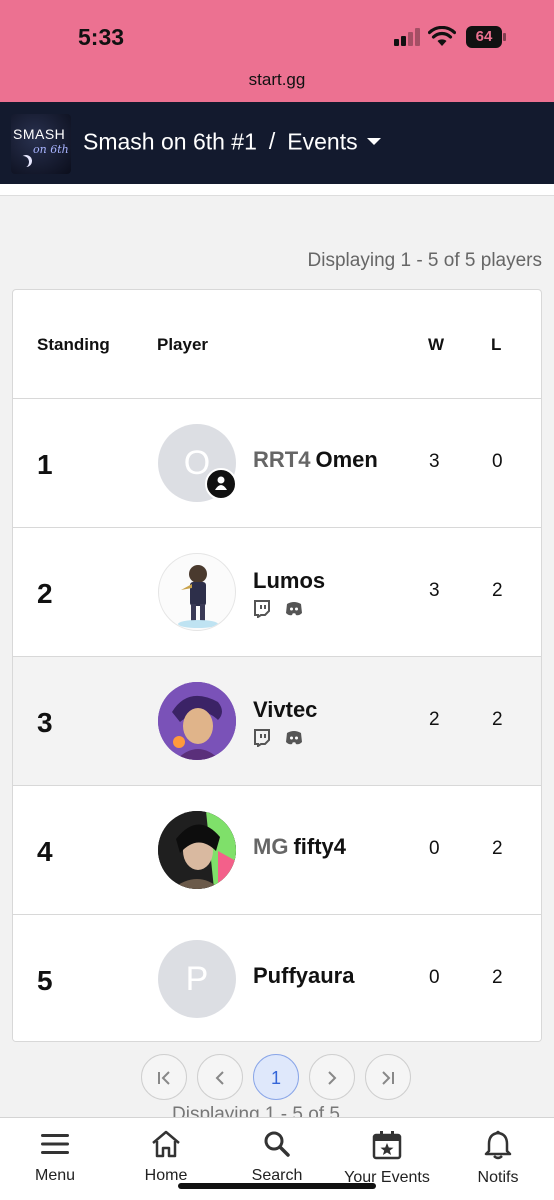 The height and width of the screenshot is (1200, 554). What do you see at coordinates (408, 37) in the screenshot?
I see `cellular-signal-icon` at bounding box center [408, 37].